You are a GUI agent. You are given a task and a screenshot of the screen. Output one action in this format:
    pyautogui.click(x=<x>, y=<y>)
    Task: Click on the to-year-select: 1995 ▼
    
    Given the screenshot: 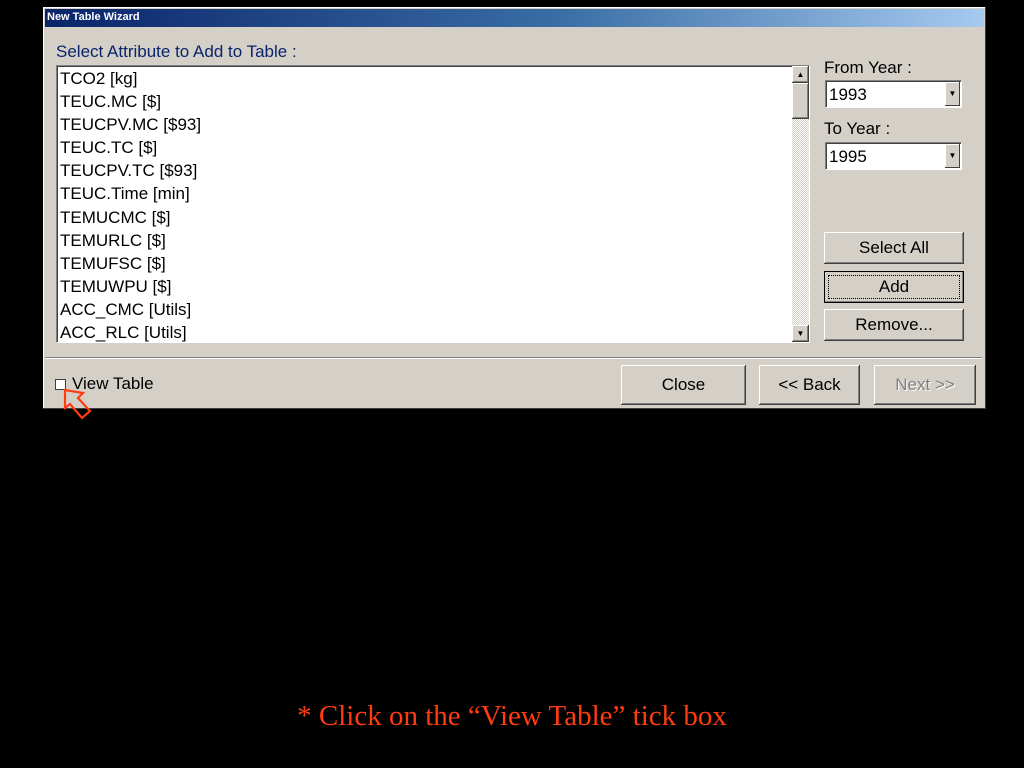 What is the action you would take?
    pyautogui.click(x=893, y=156)
    